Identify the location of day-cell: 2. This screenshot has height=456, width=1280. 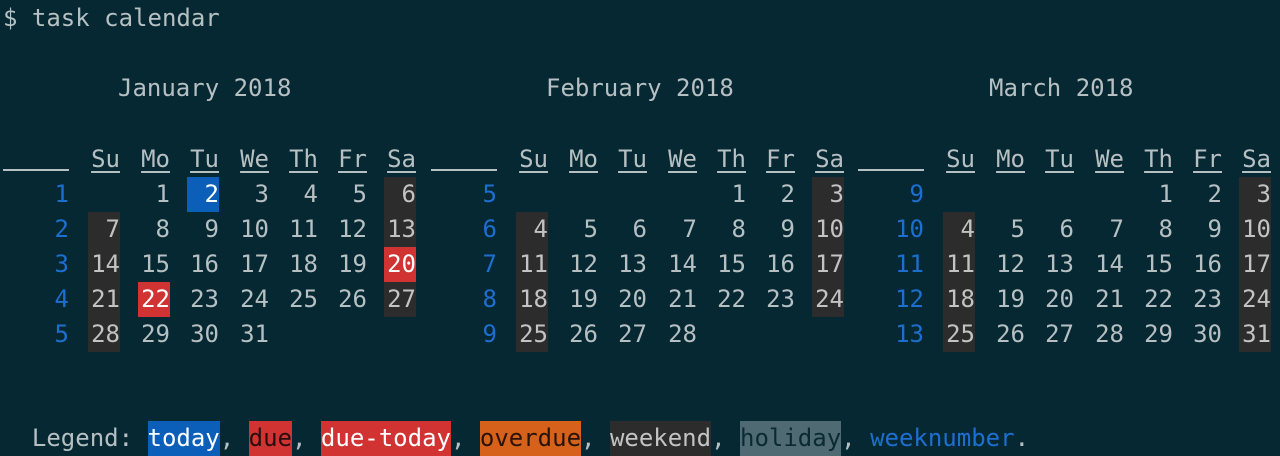
(779, 194).